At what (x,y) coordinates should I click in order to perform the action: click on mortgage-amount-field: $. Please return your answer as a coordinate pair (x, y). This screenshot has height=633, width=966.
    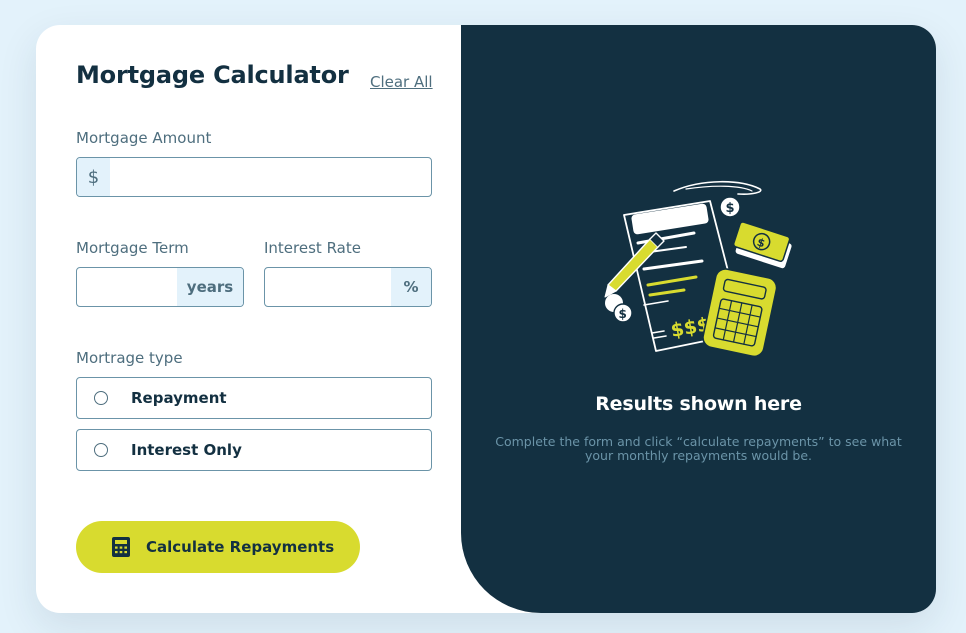
    Looking at the image, I should click on (254, 177).